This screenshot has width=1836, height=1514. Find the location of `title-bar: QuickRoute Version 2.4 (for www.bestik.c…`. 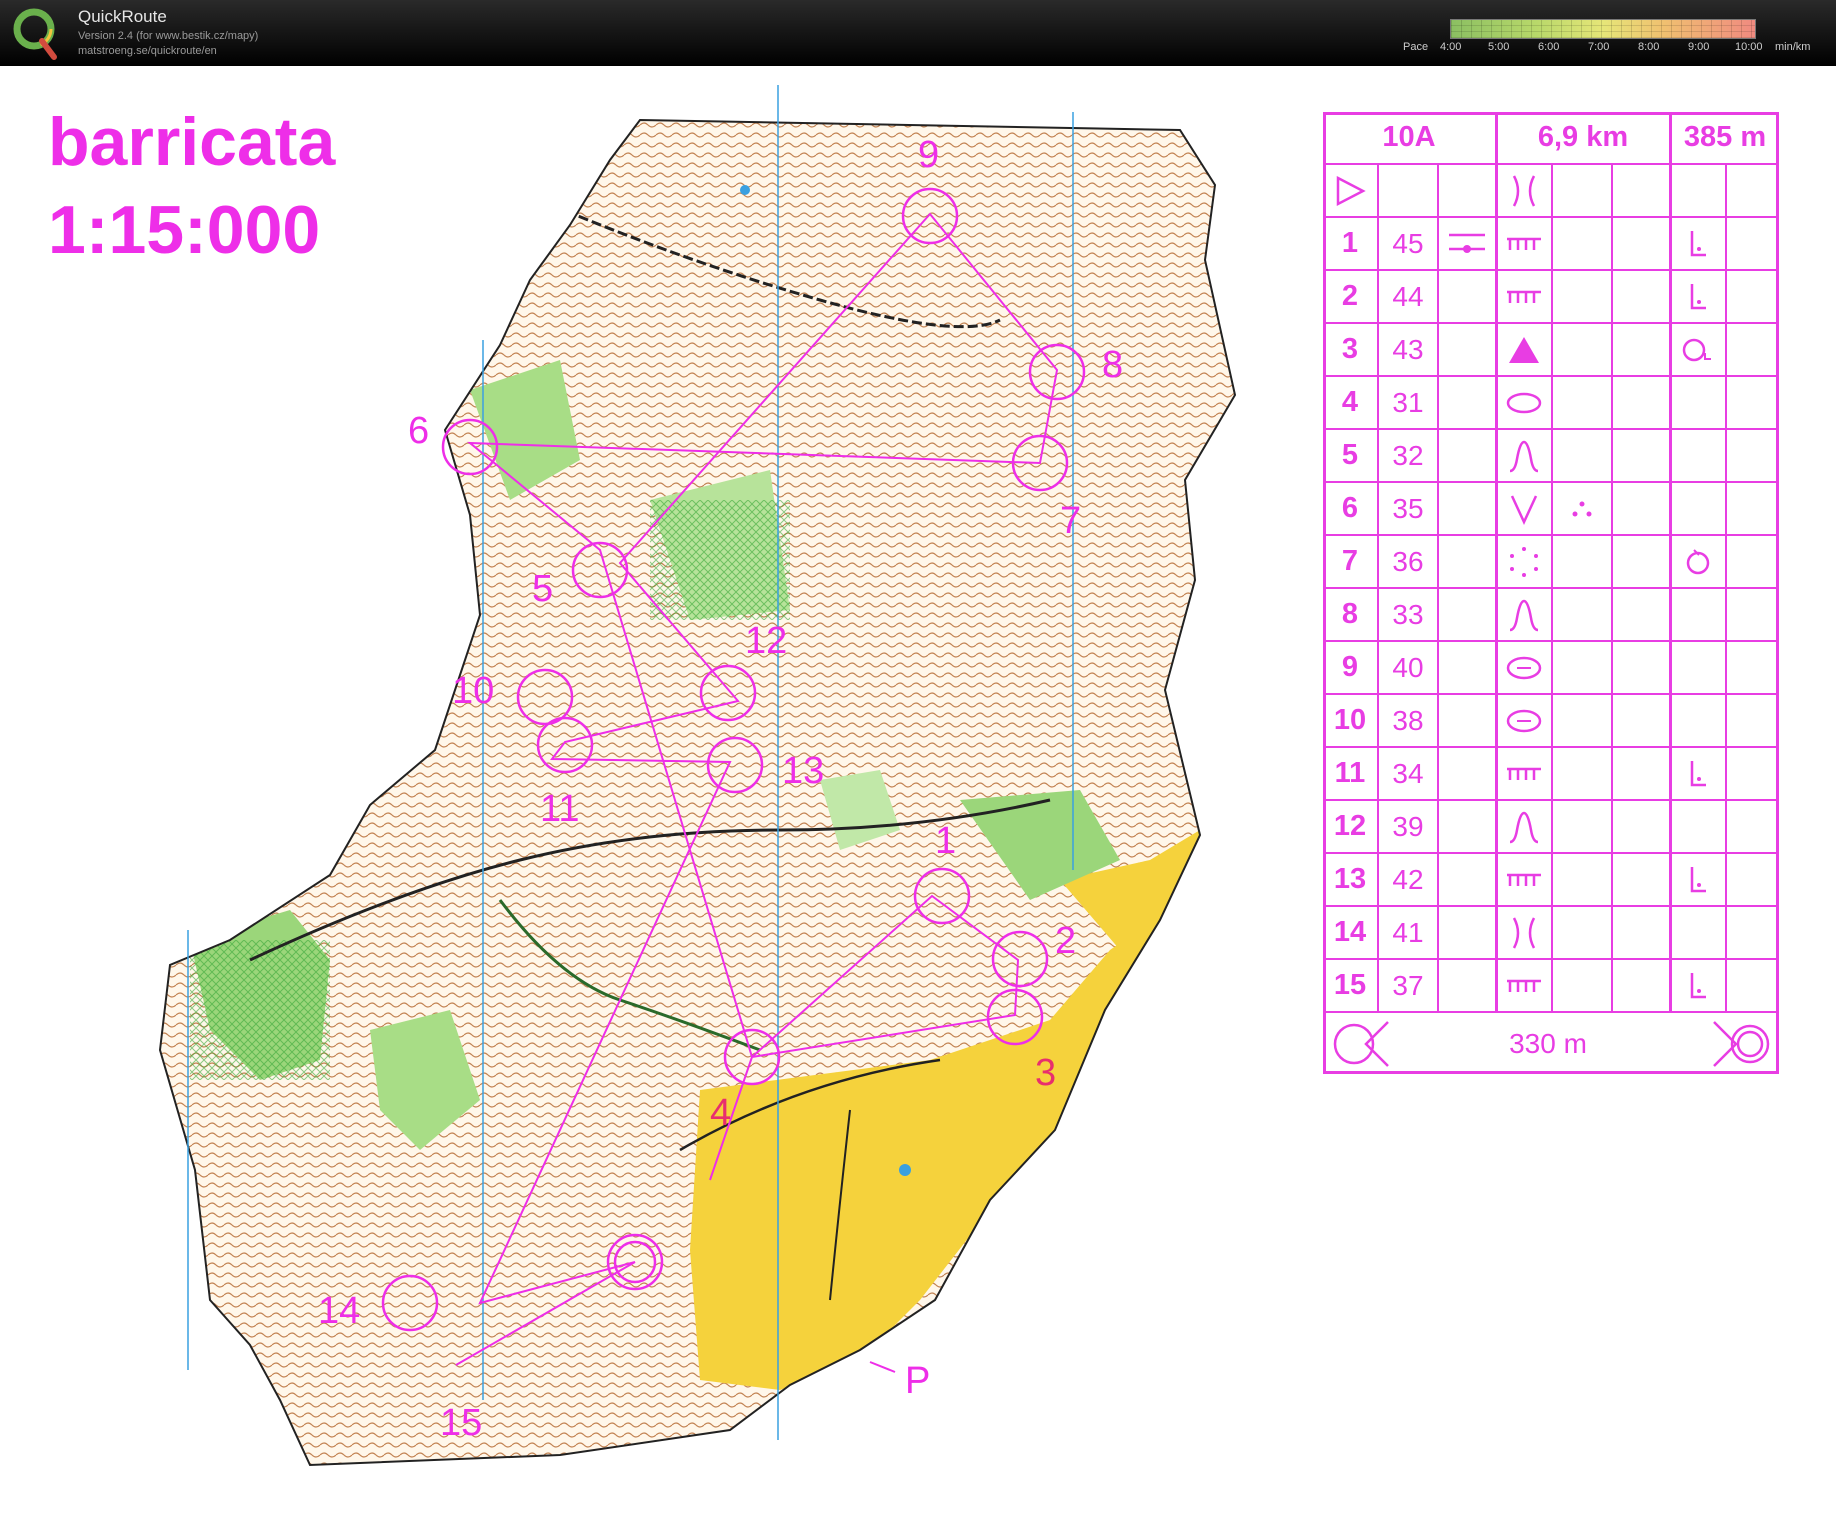

title-bar: QuickRoute Version 2.4 (for www.bestik.c… is located at coordinates (918, 33).